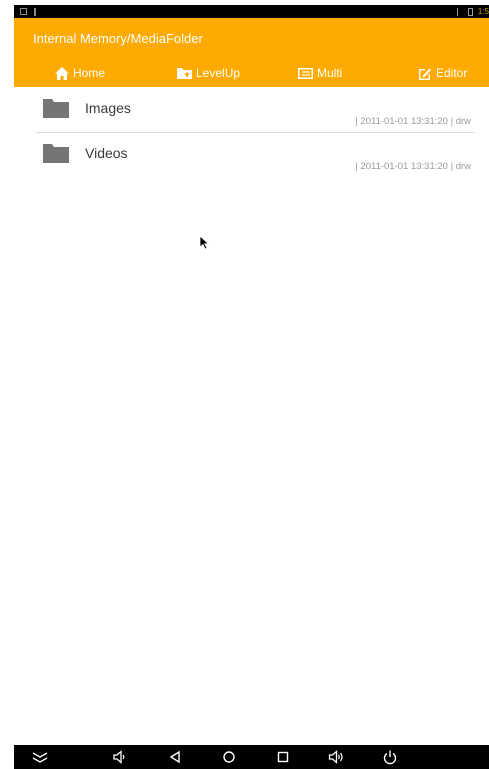 Image resolution: width=489 pixels, height=769 pixels. I want to click on home-circle-icon, so click(229, 757).